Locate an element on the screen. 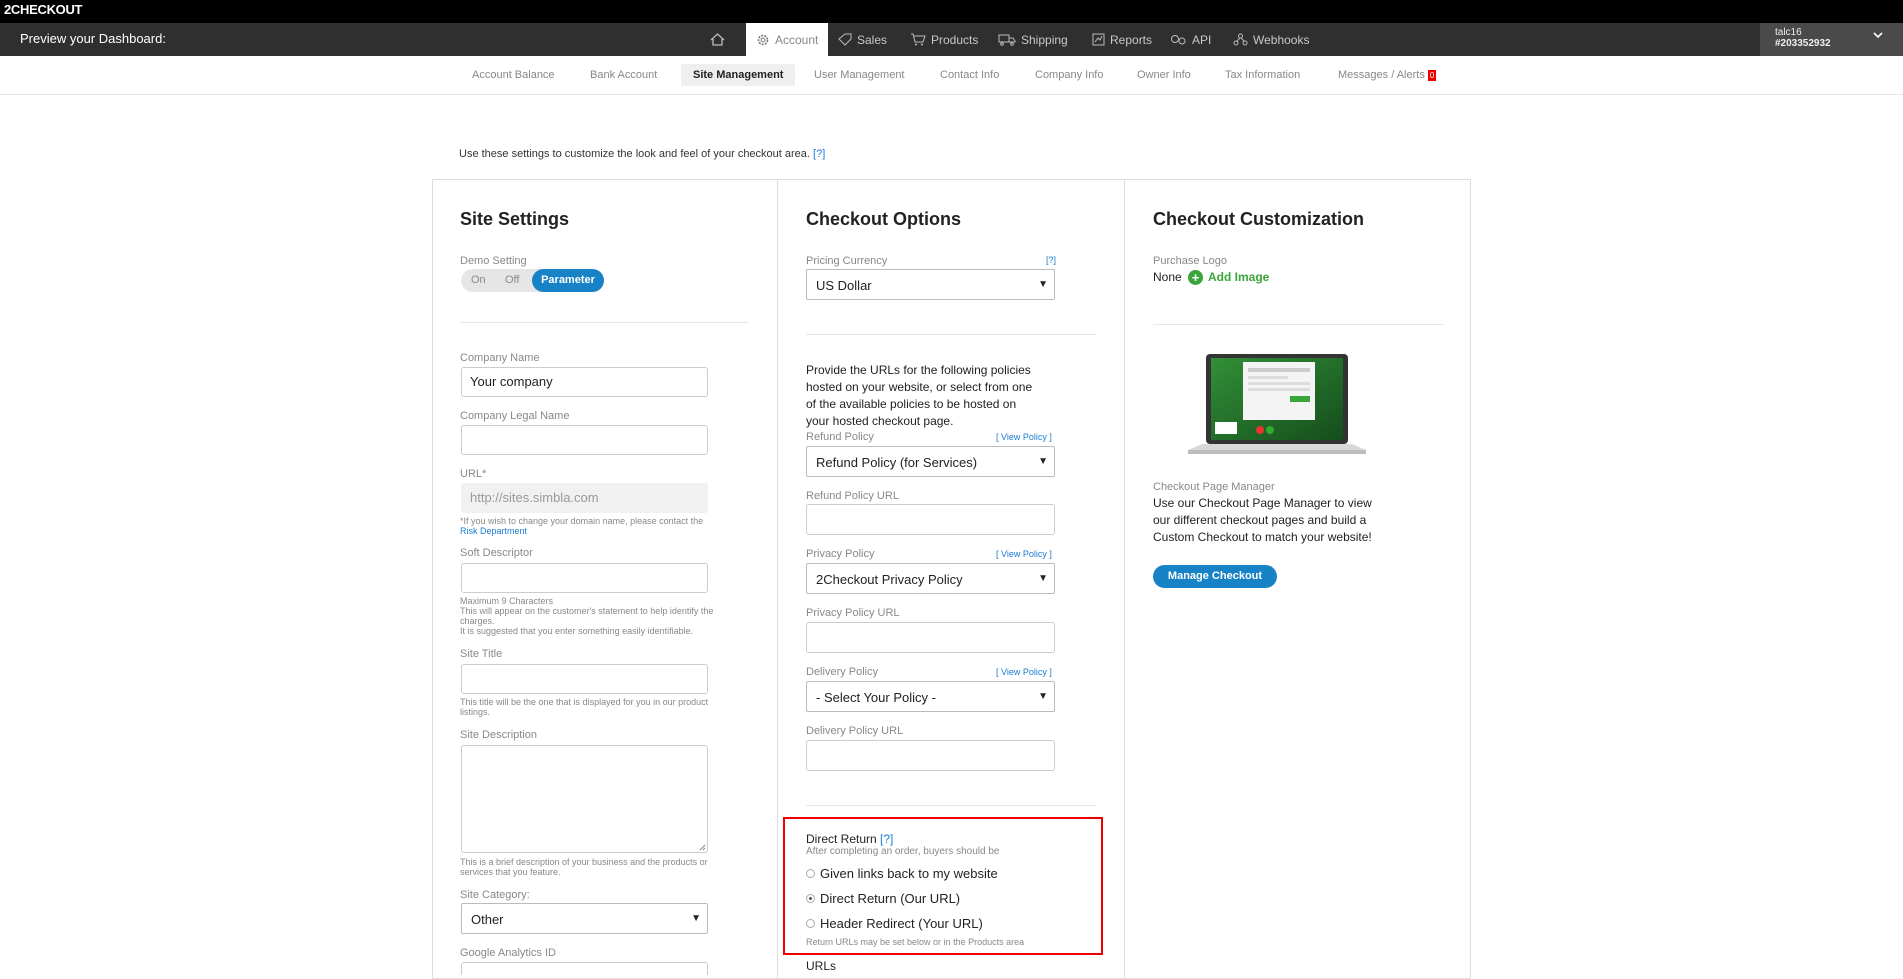  soft-descriptor-note: charges. is located at coordinates (477, 621).